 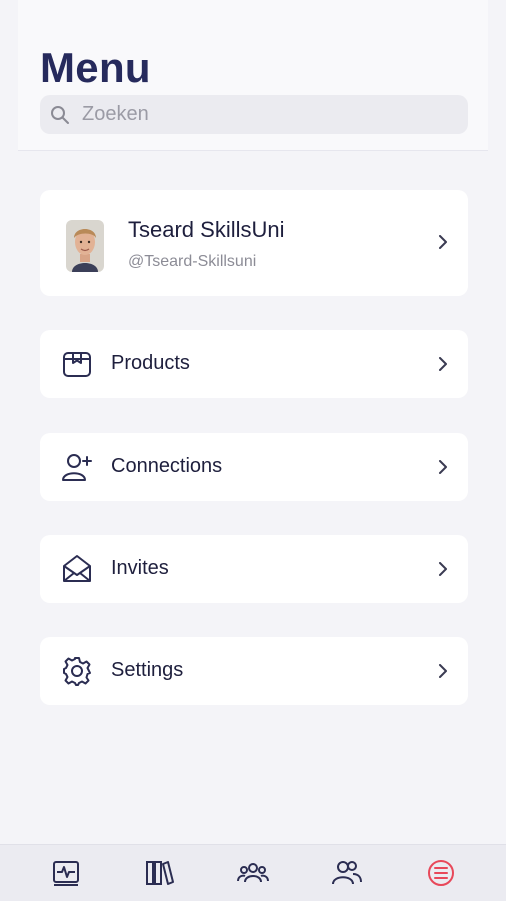 What do you see at coordinates (167, 466) in the screenshot?
I see `menu-item-label: Connections` at bounding box center [167, 466].